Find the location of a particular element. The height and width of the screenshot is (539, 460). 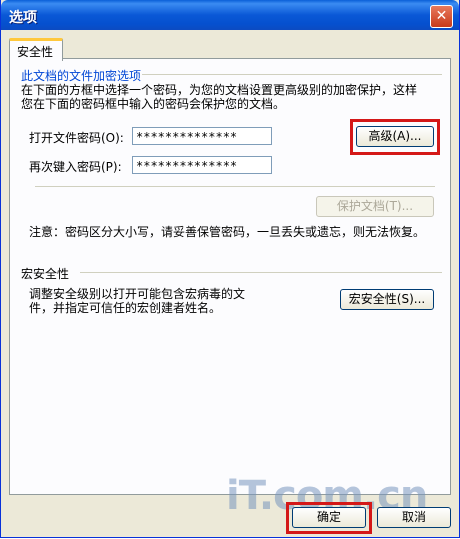

macro-description-line2: 件，并指定可信任的宏创建者姓名。 is located at coordinates (125, 308).